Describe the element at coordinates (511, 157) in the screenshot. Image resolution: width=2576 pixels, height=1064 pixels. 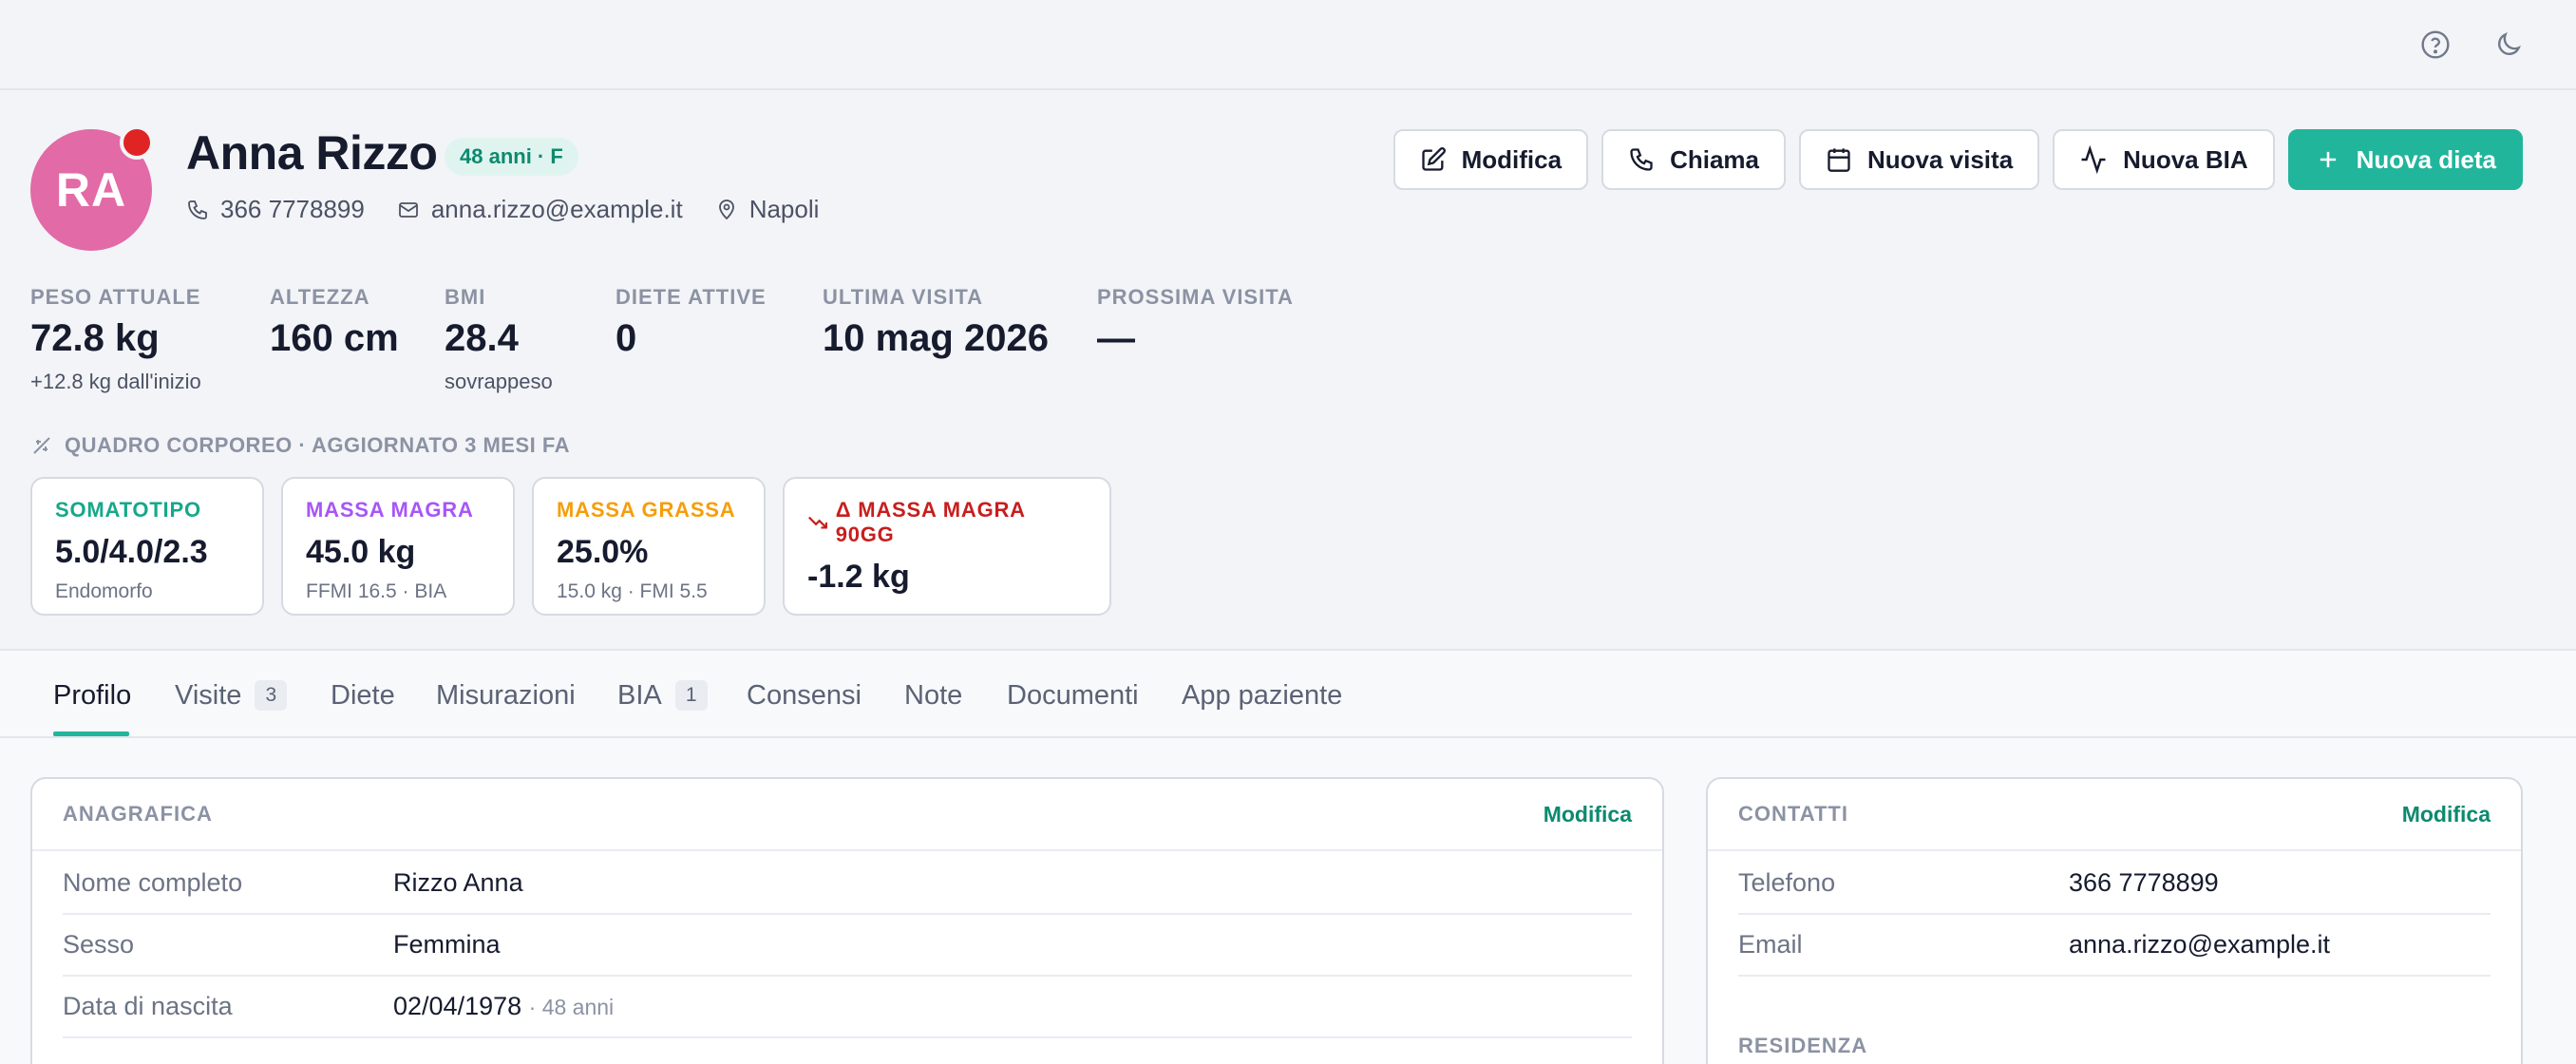
I see `age-badge: 48 anni · F` at that location.